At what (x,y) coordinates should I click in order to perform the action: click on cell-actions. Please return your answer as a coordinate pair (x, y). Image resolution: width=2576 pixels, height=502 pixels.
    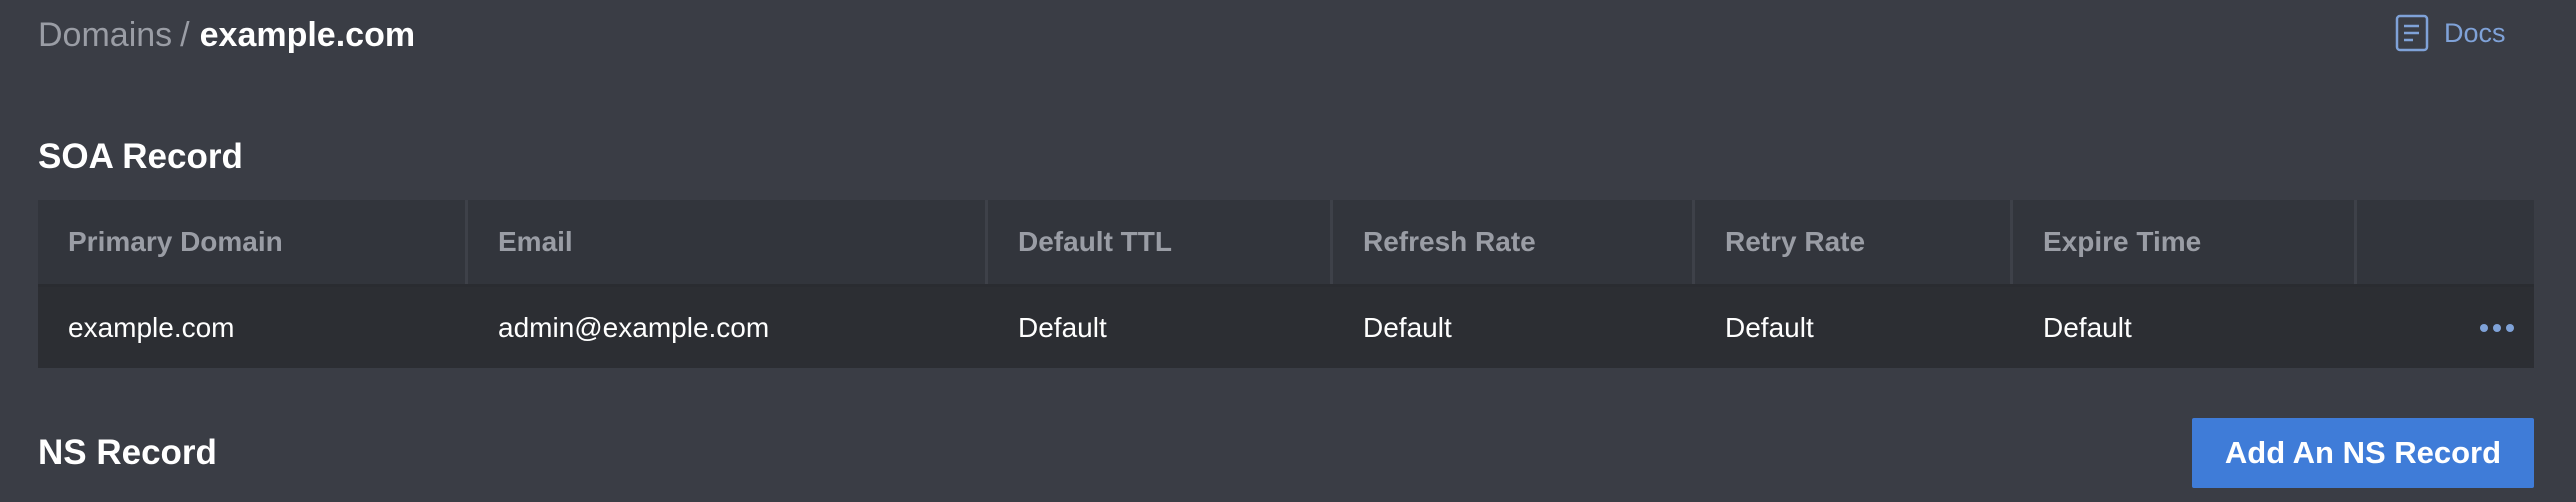
    Looking at the image, I should click on (2445, 327).